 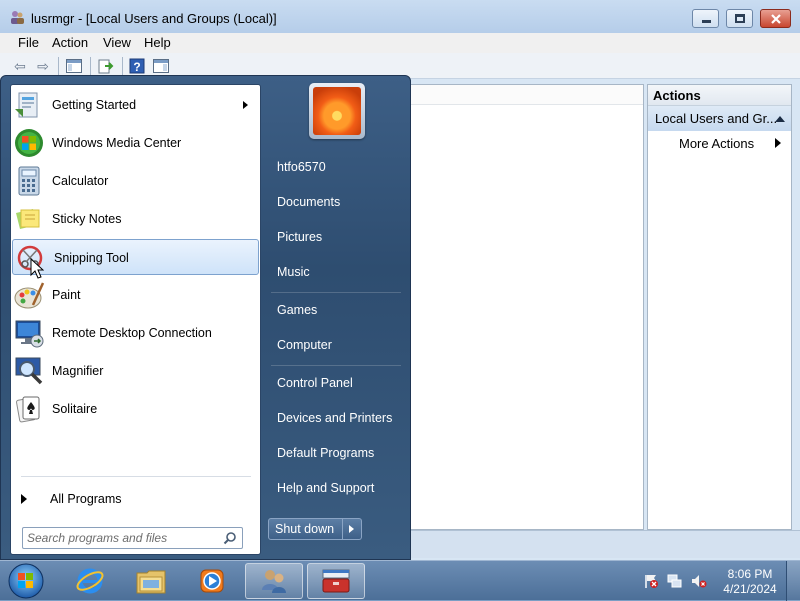 I want to click on help-button: ?, so click(x=137, y=66).